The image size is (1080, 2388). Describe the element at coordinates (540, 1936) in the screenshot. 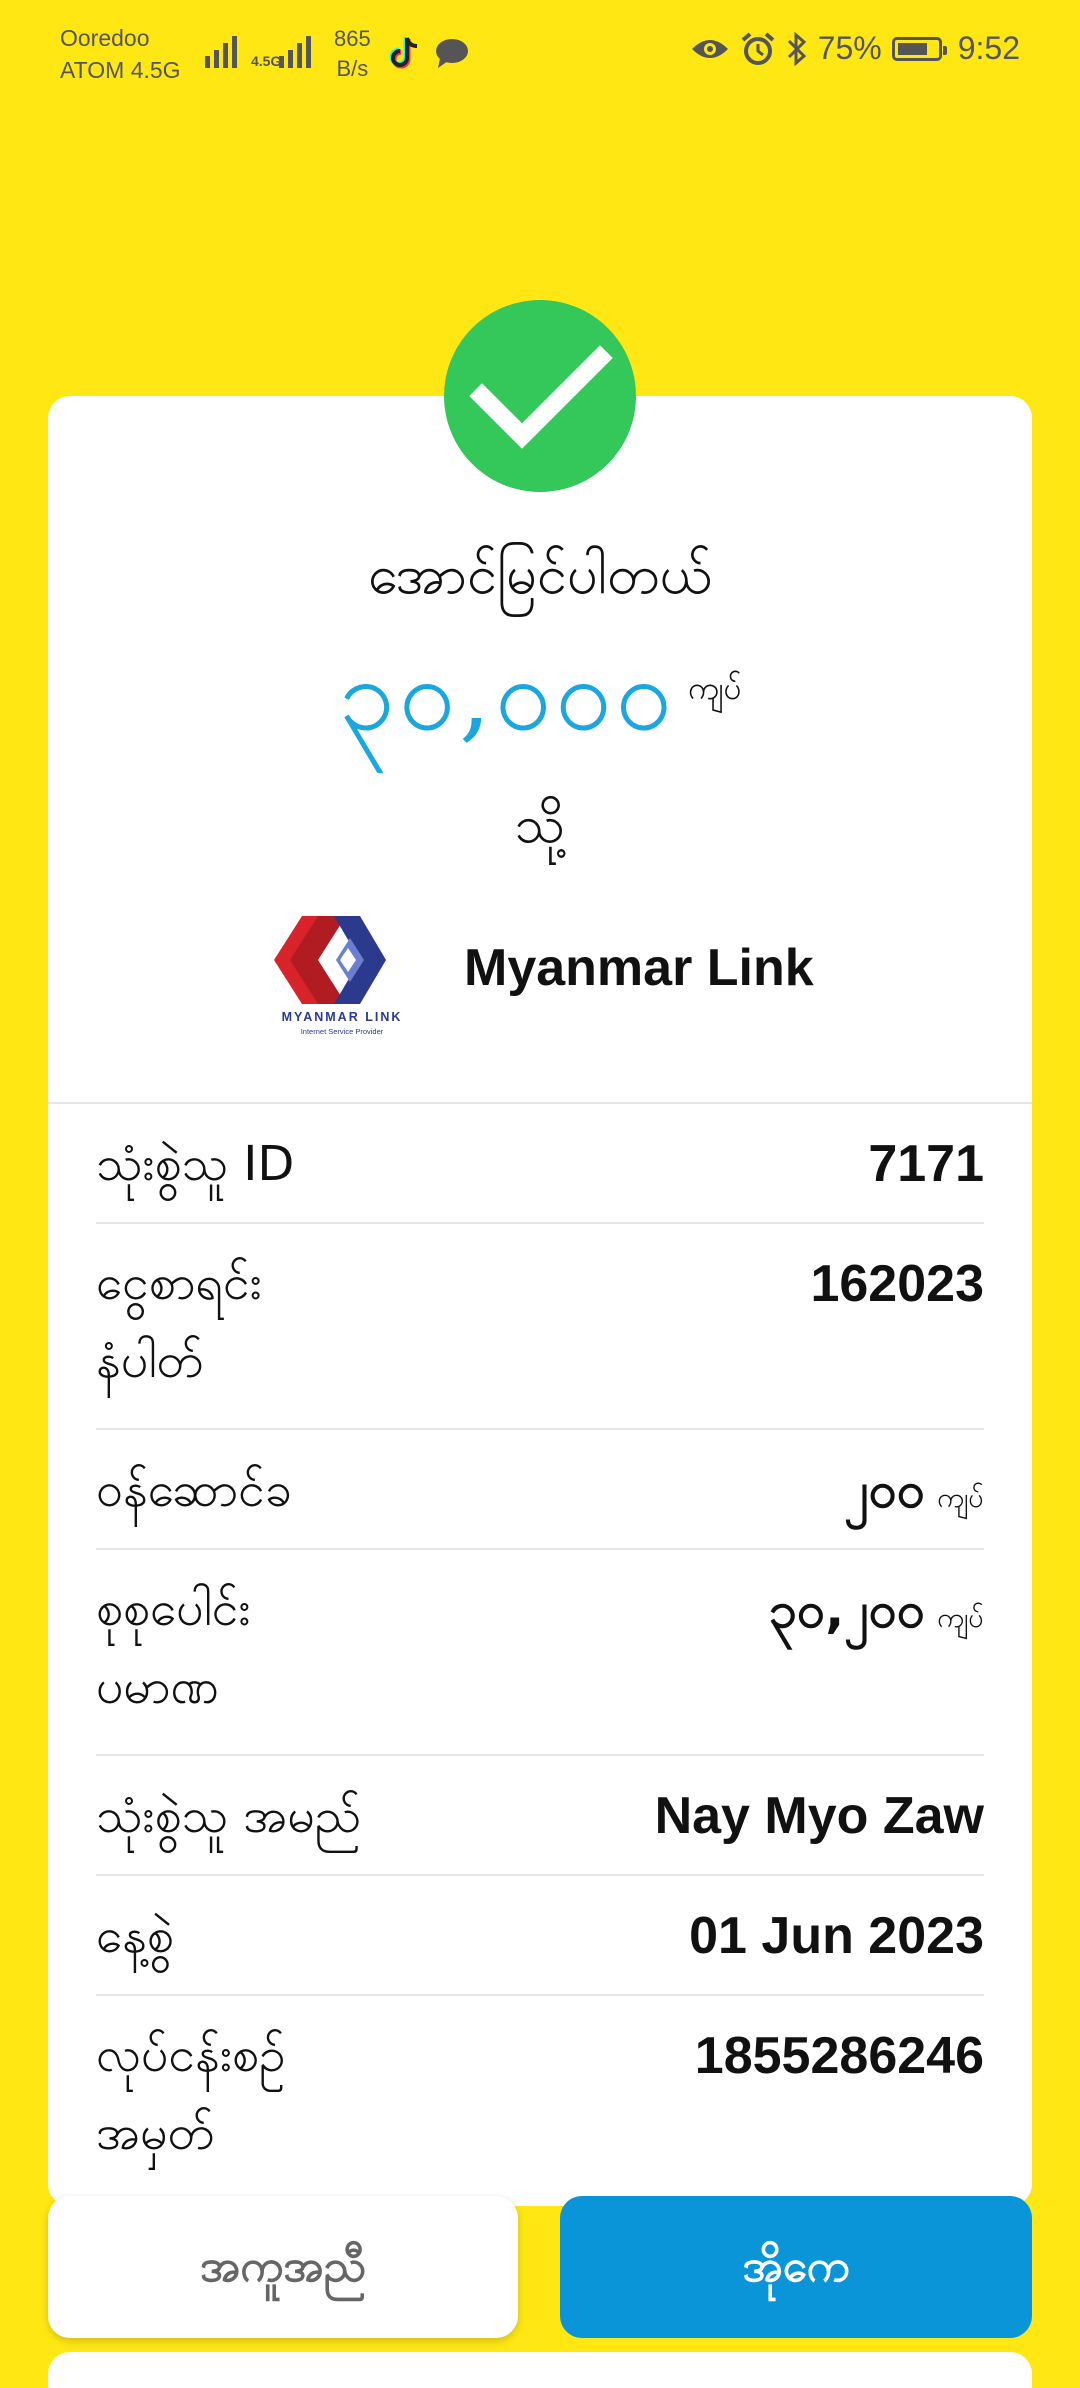

I see `detail-row-date: နေ့စွဲ 01 Jun 2023` at that location.